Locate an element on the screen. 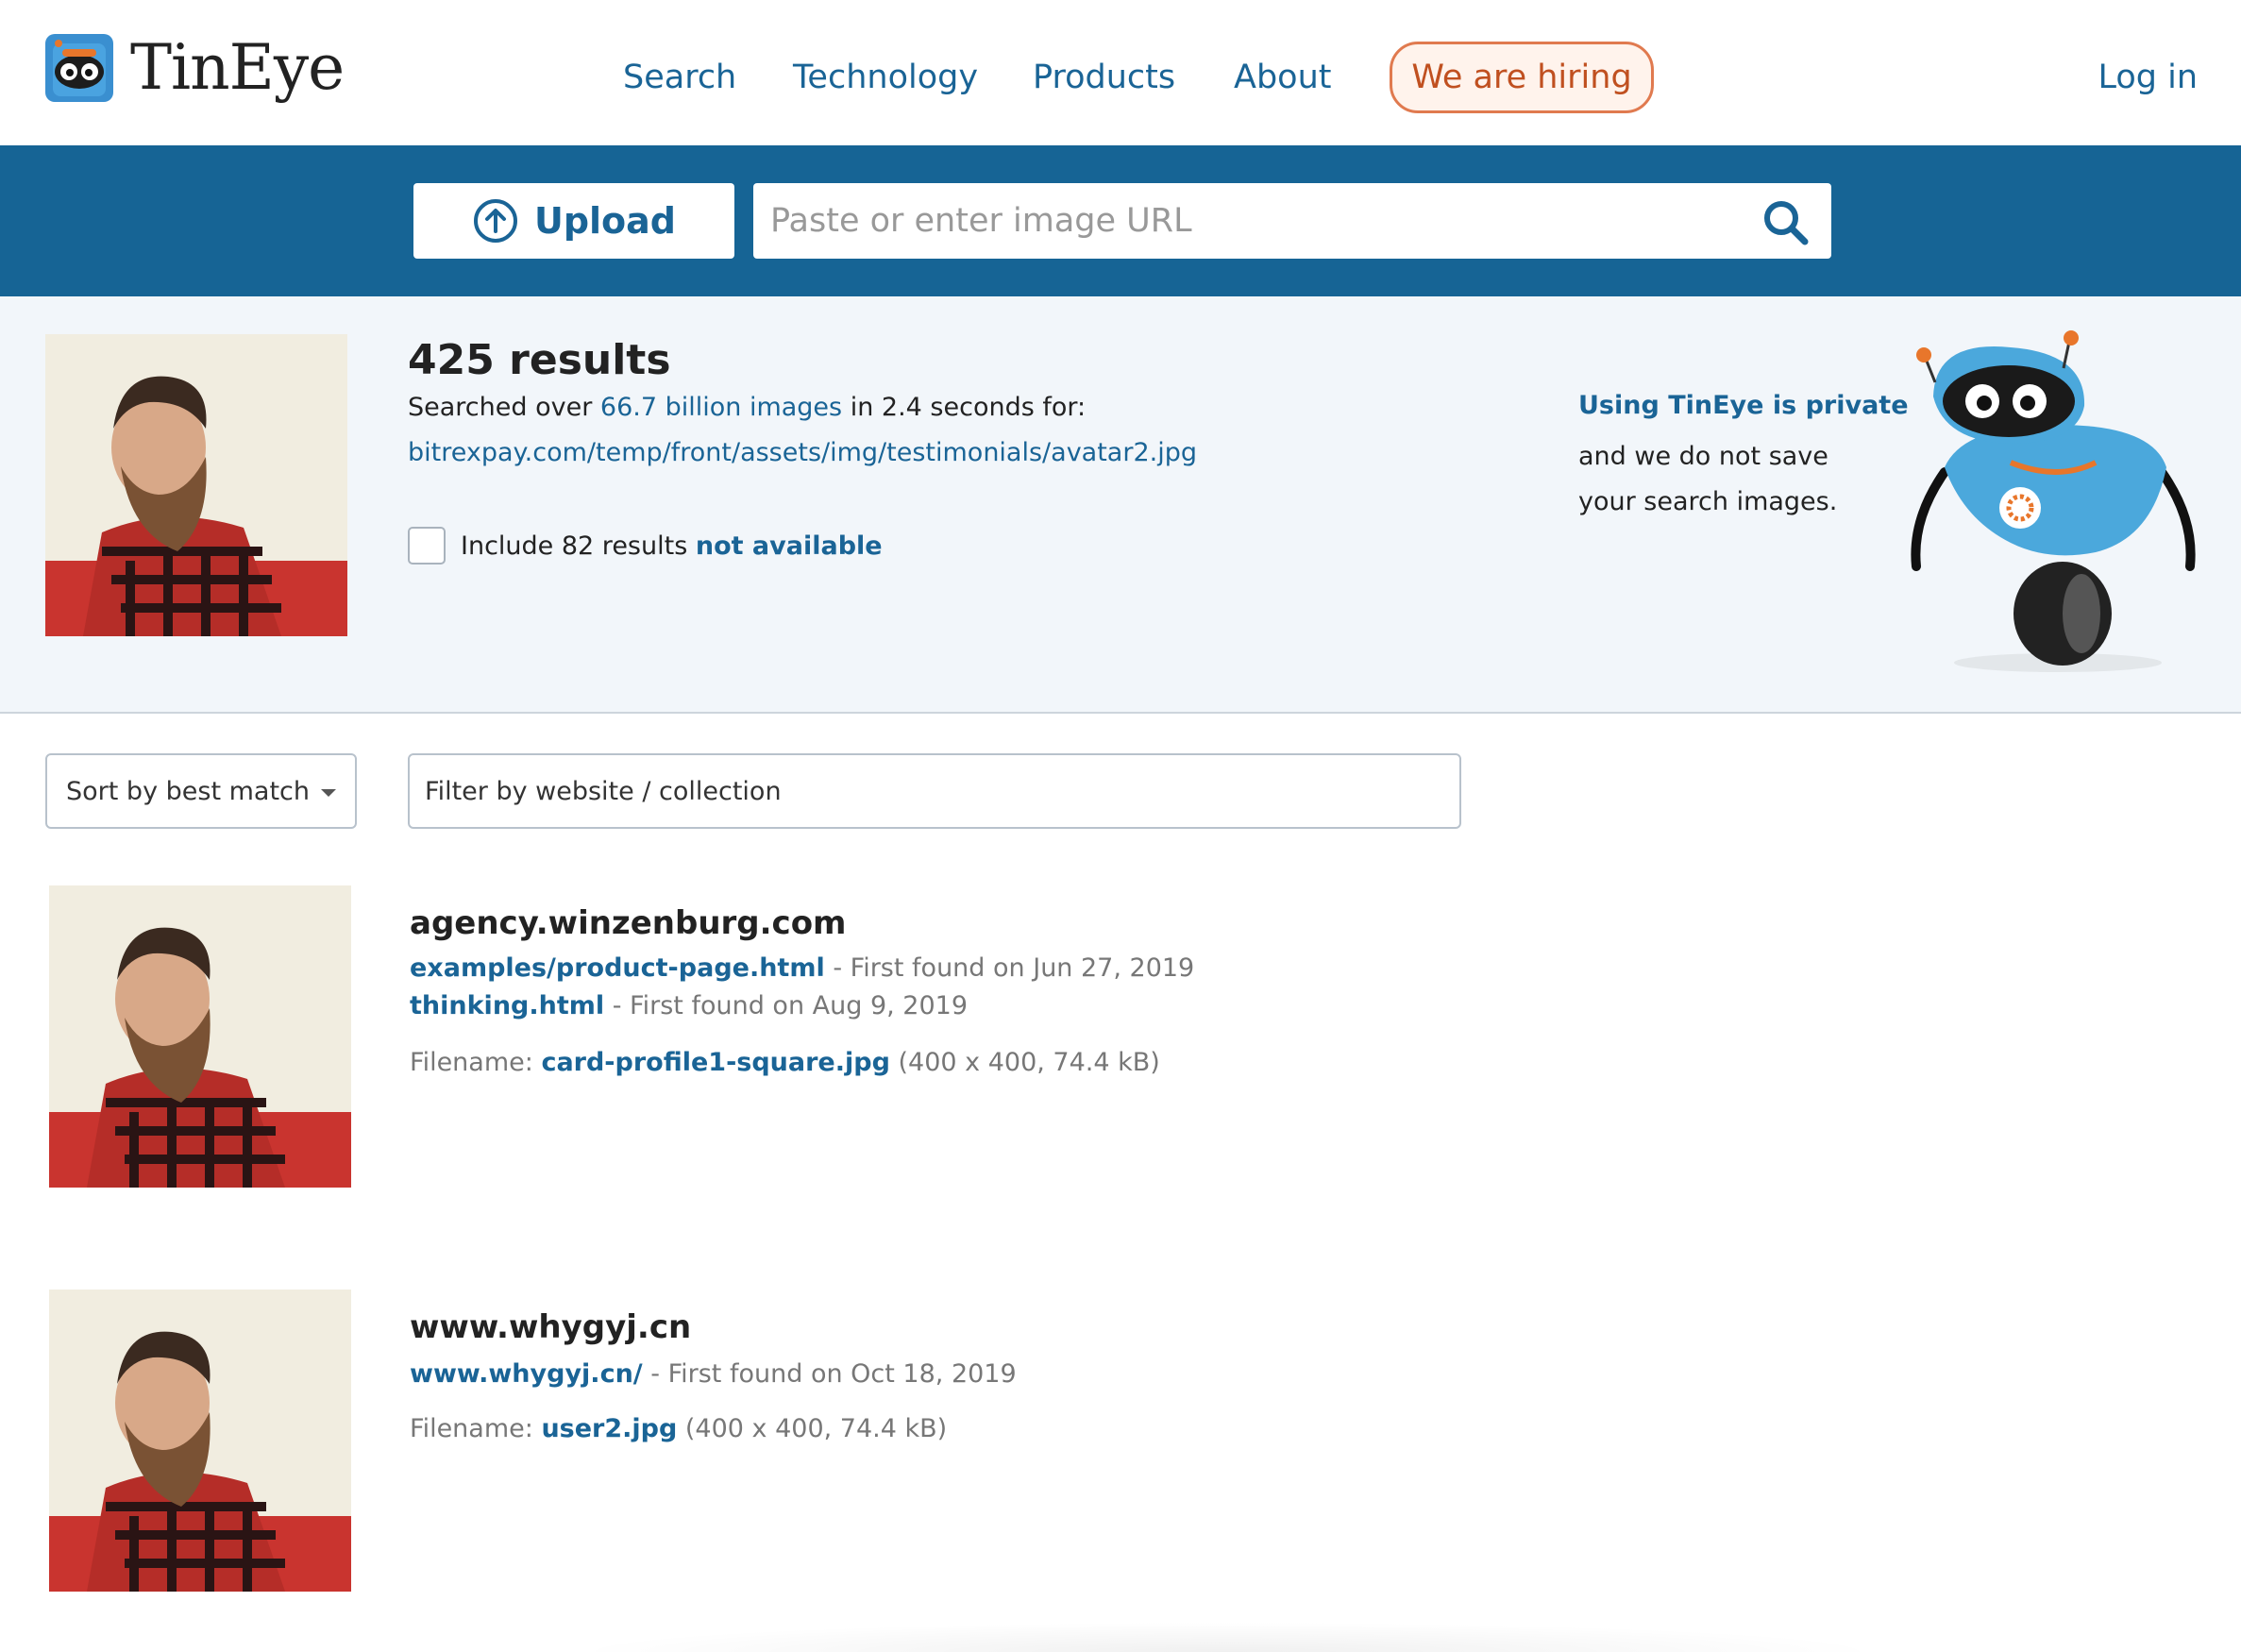 The image size is (2241, 1652). tineye-logo: TinEye is located at coordinates (195, 67).